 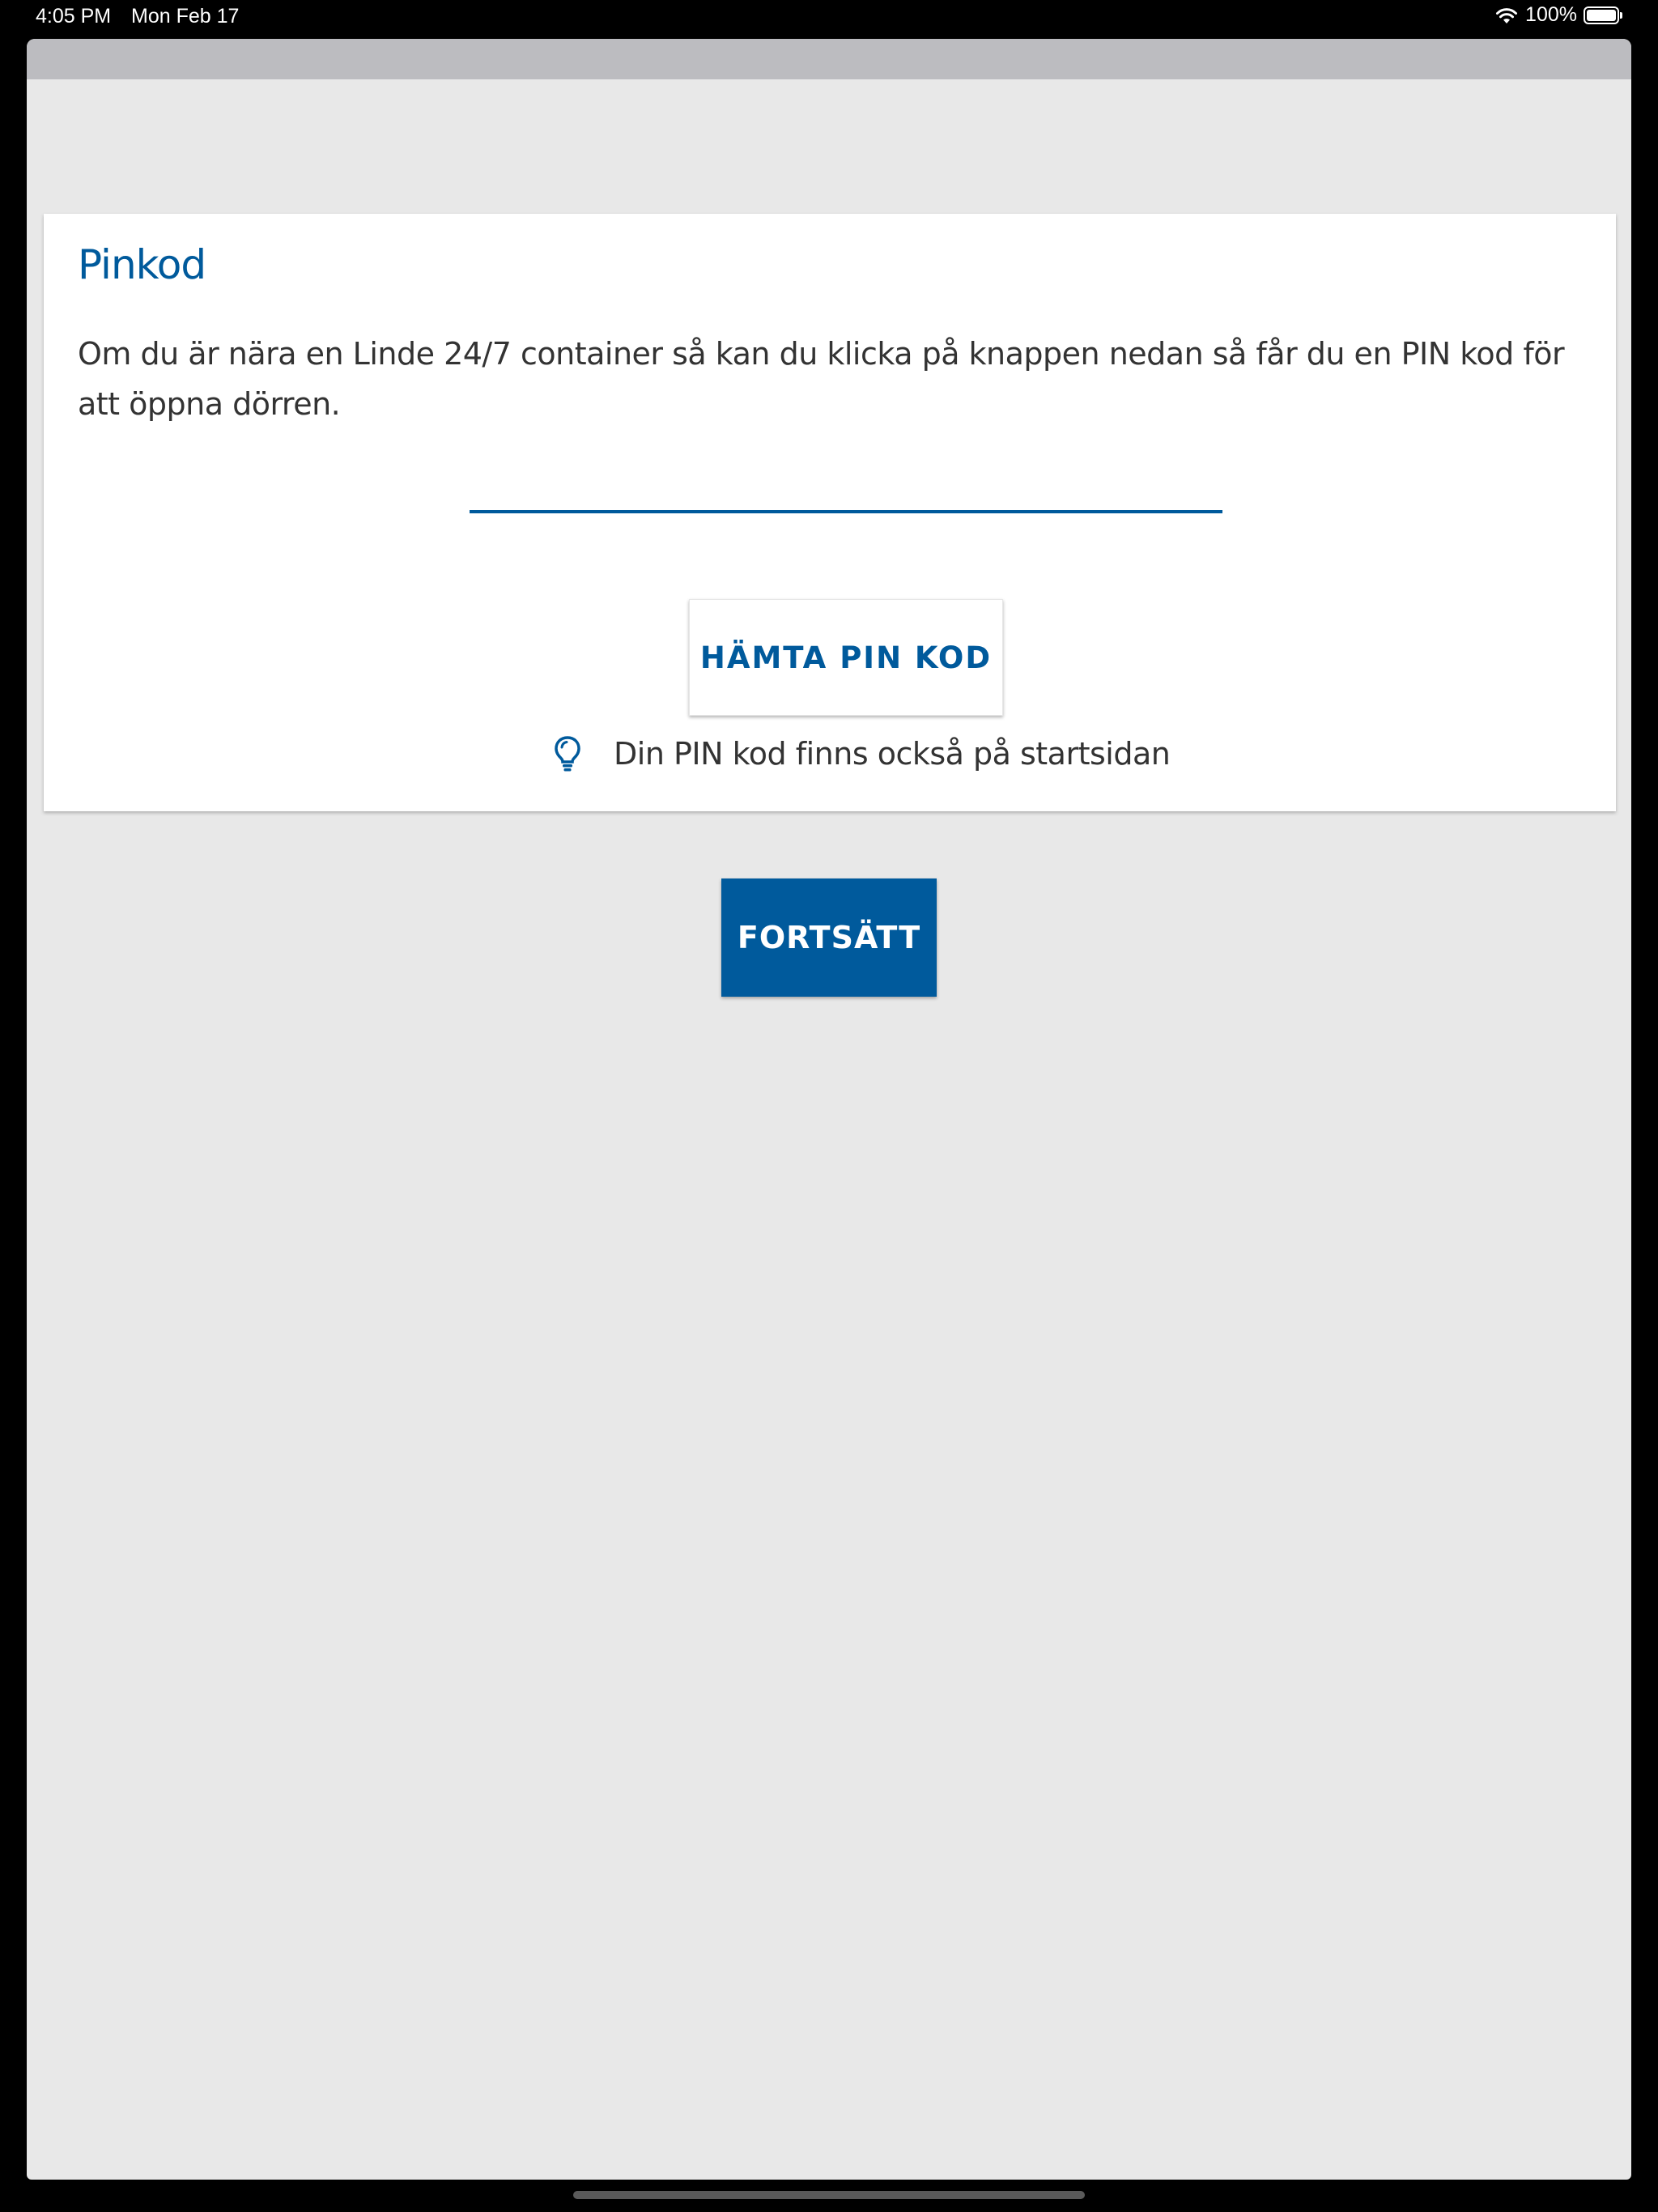 What do you see at coordinates (567, 753) in the screenshot?
I see `lightbulb-icon` at bounding box center [567, 753].